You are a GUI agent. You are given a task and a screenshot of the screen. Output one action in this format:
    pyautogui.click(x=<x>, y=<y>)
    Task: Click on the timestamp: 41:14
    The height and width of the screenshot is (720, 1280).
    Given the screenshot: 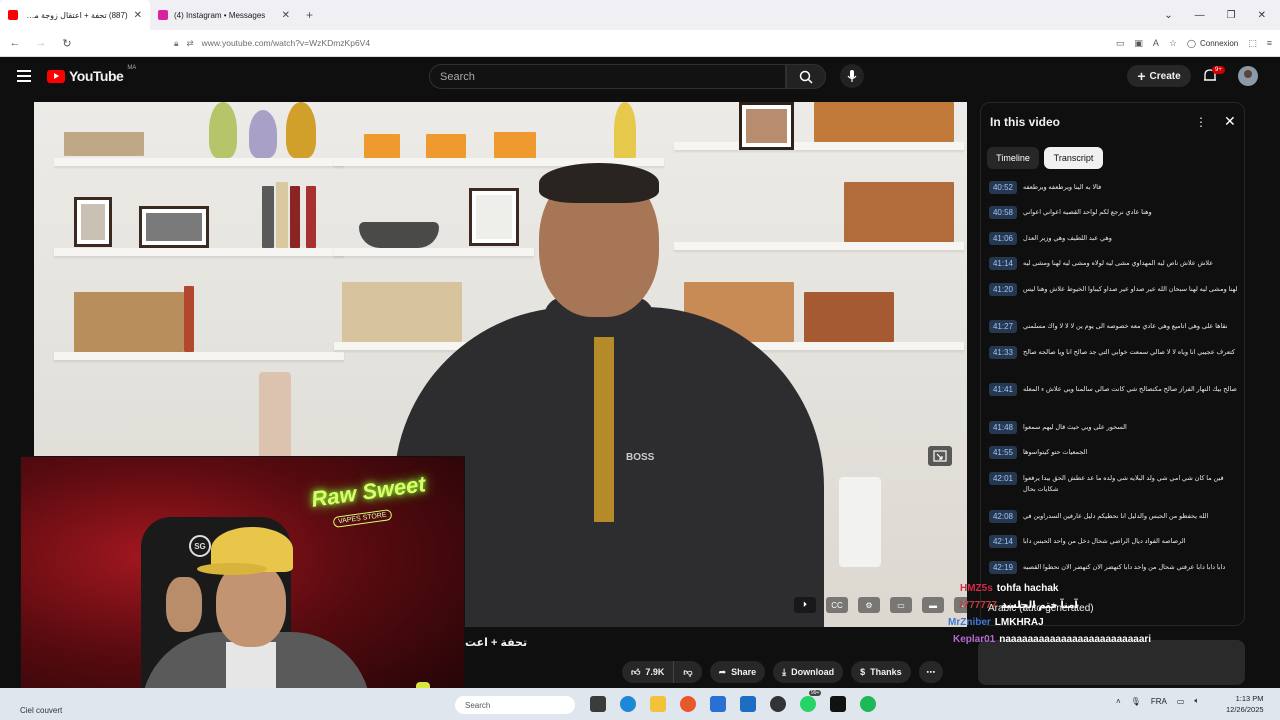 What is the action you would take?
    pyautogui.click(x=1003, y=263)
    